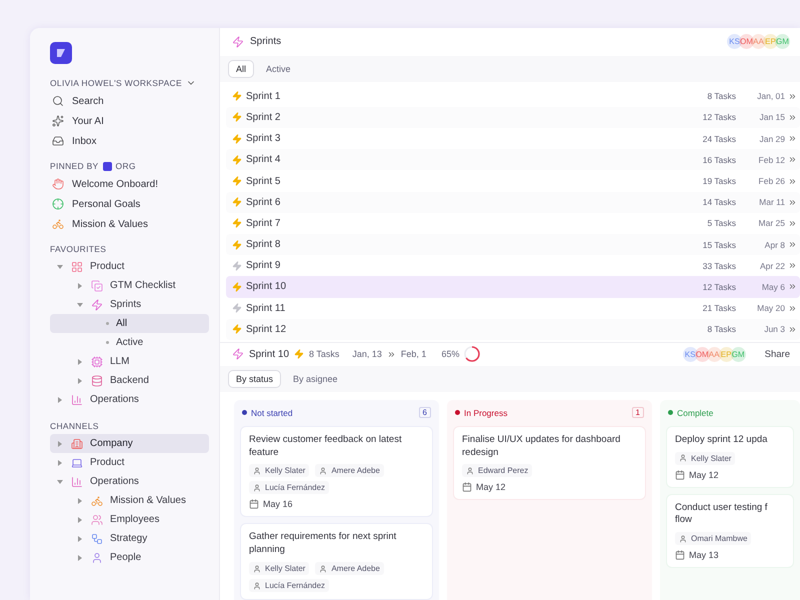 This screenshot has height=600, width=800. I want to click on due-date: May 16, so click(278, 504).